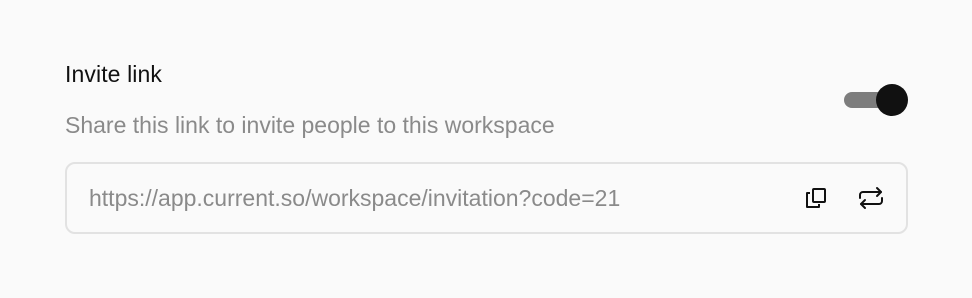  Describe the element at coordinates (892, 100) in the screenshot. I see `toggle-thumb` at that location.